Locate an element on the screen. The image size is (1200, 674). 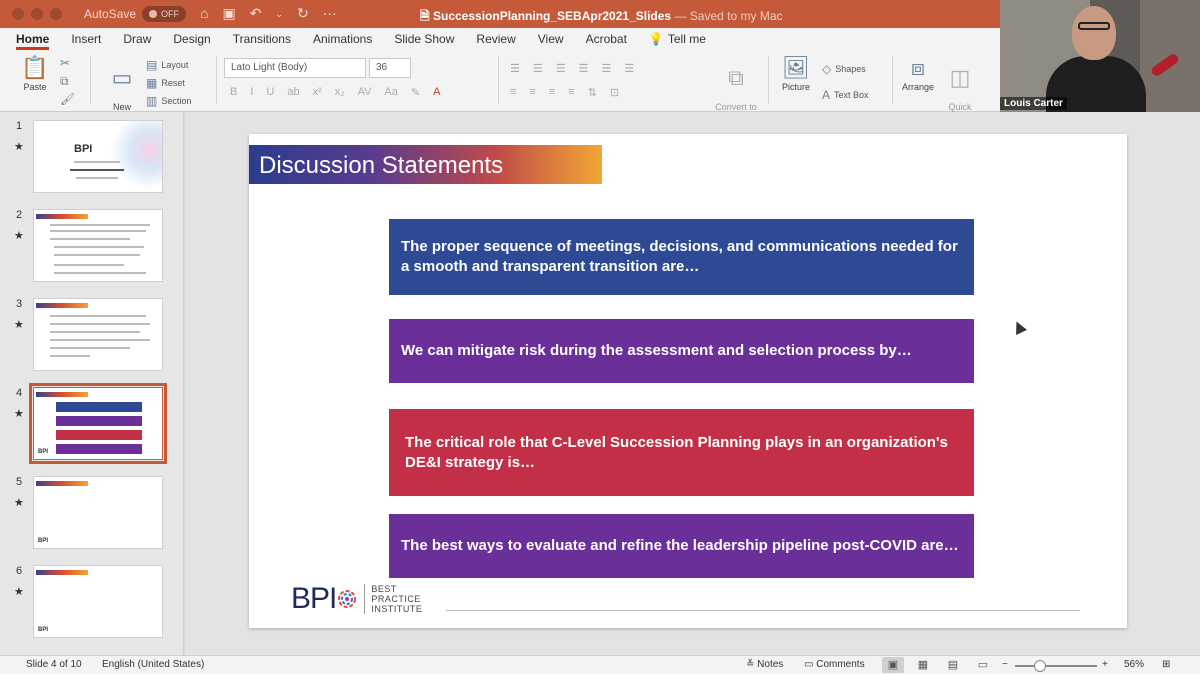
justify-icon: ≡ is located at coordinates (571, 92).